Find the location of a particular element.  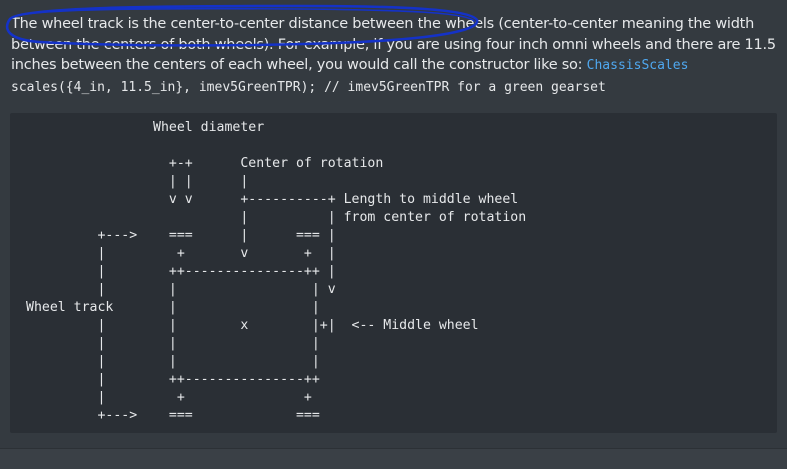

bottom-edge is located at coordinates (393, 458).